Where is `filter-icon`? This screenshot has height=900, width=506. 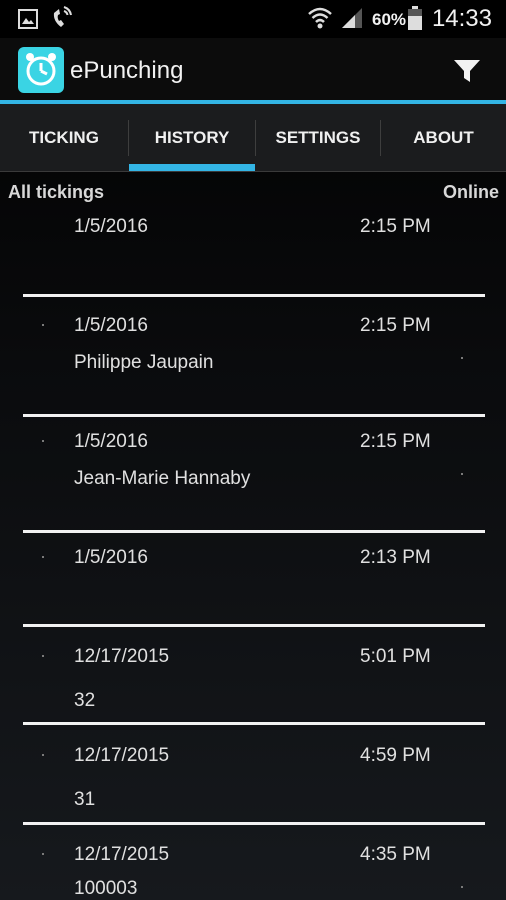
filter-icon is located at coordinates (467, 71).